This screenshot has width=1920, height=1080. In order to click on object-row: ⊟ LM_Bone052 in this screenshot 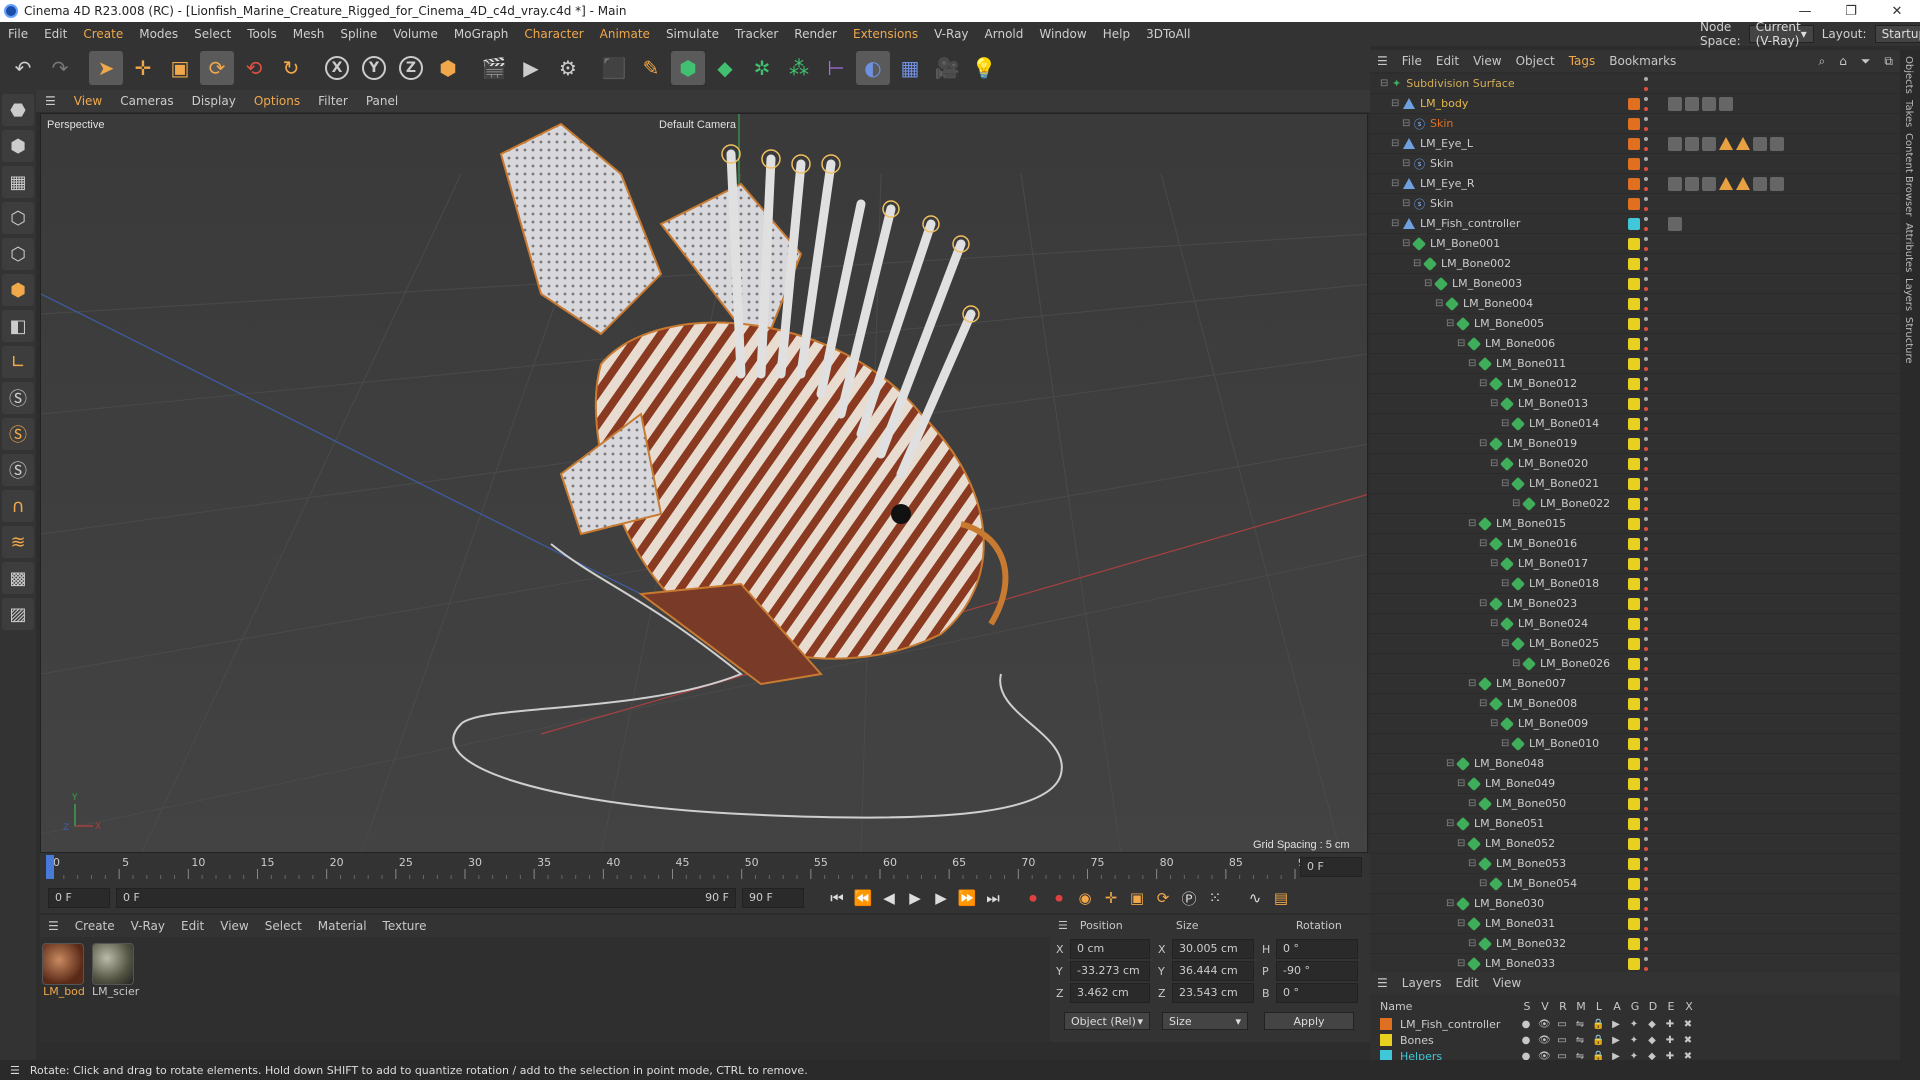, I will do `click(1635, 844)`.